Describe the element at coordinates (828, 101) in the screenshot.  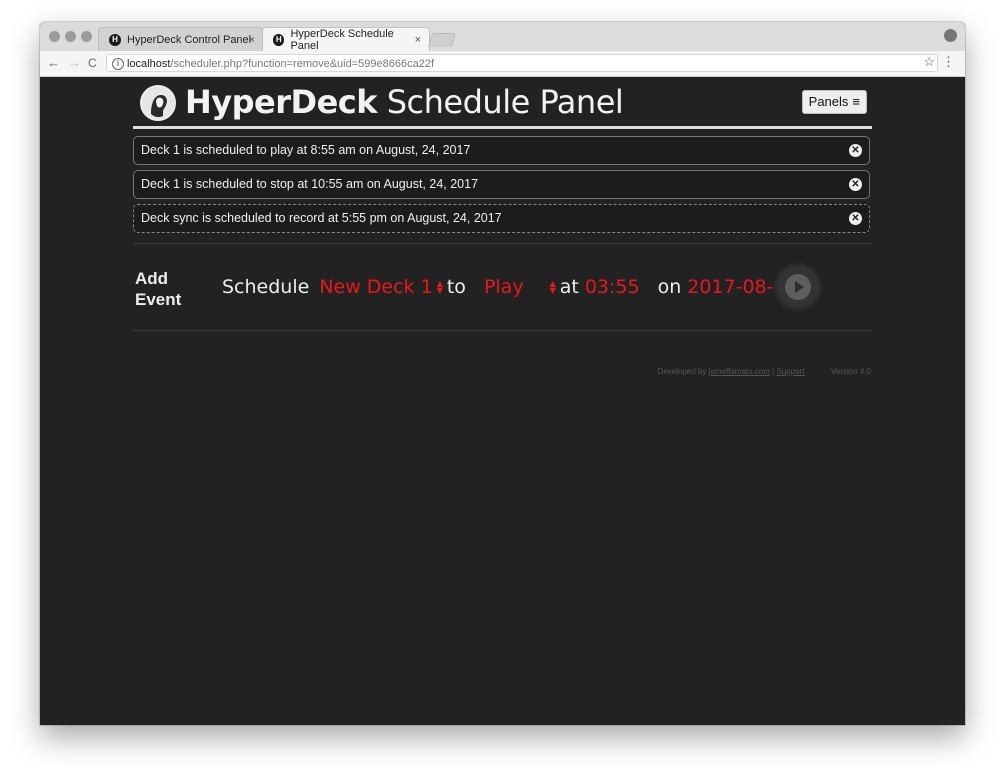
I see `panels-button-label: Panels` at that location.